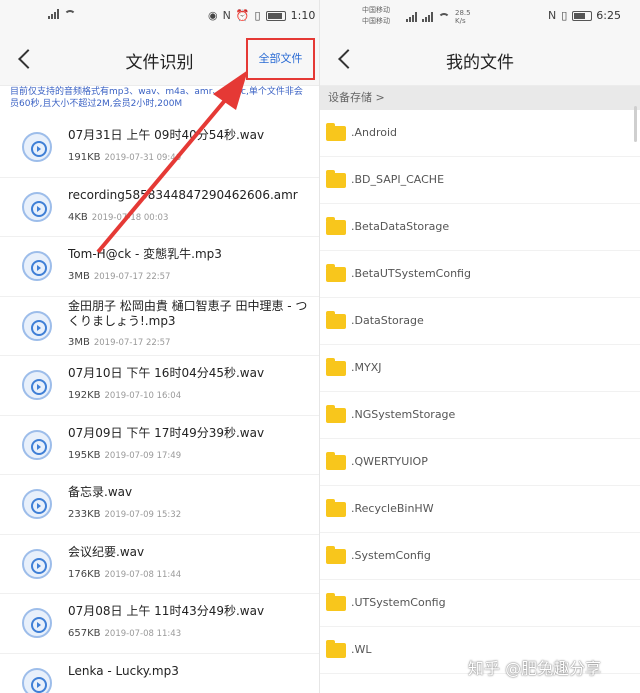 The height and width of the screenshot is (693, 640). What do you see at coordinates (480, 603) in the screenshot?
I see `folder-row: .UTSystemConfig` at bounding box center [480, 603].